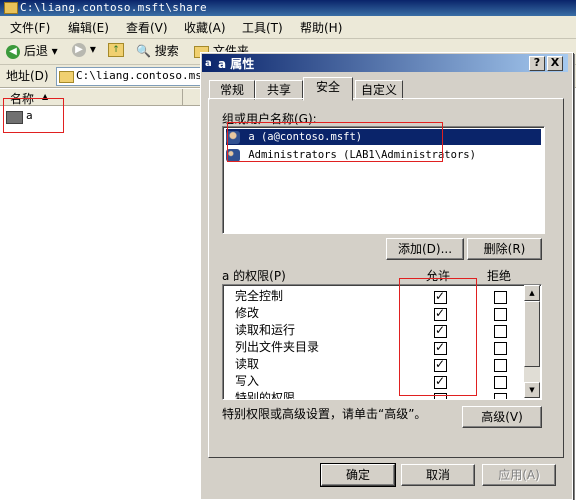  What do you see at coordinates (247, 313) in the screenshot?
I see `permission-row-modify: 修改` at bounding box center [247, 313].